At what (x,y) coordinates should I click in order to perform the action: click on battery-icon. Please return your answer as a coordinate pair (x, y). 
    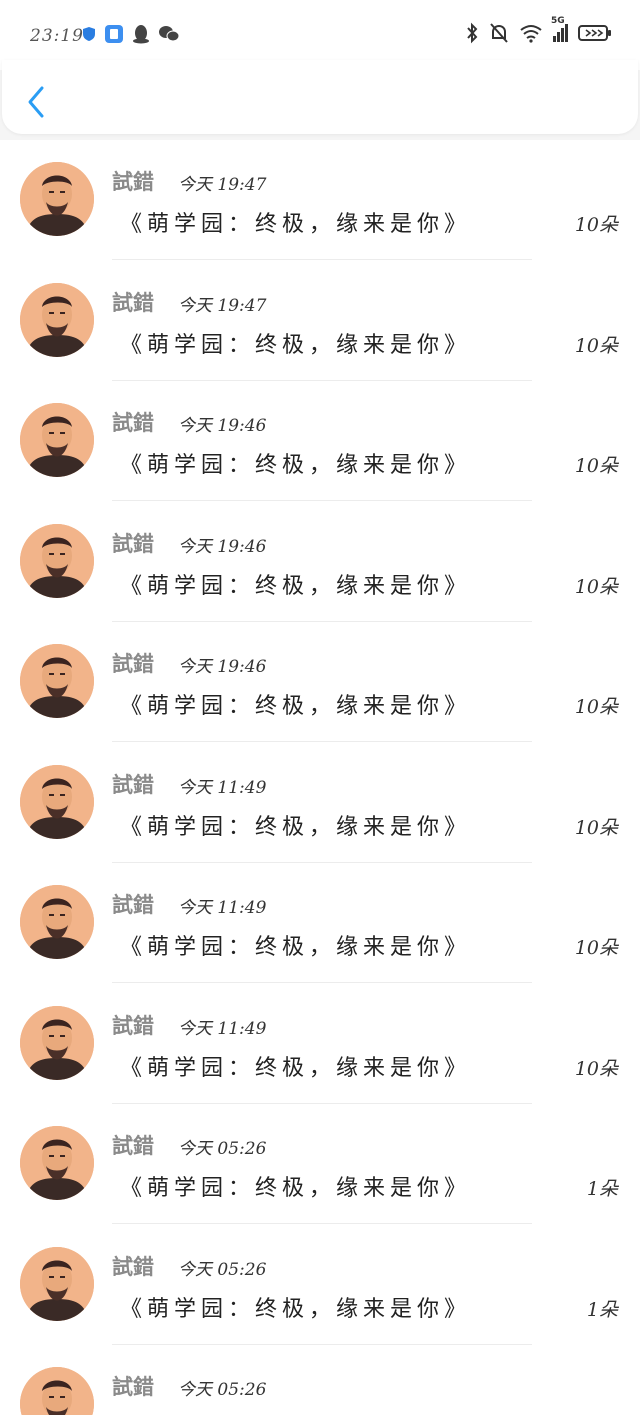
    Looking at the image, I should click on (594, 33).